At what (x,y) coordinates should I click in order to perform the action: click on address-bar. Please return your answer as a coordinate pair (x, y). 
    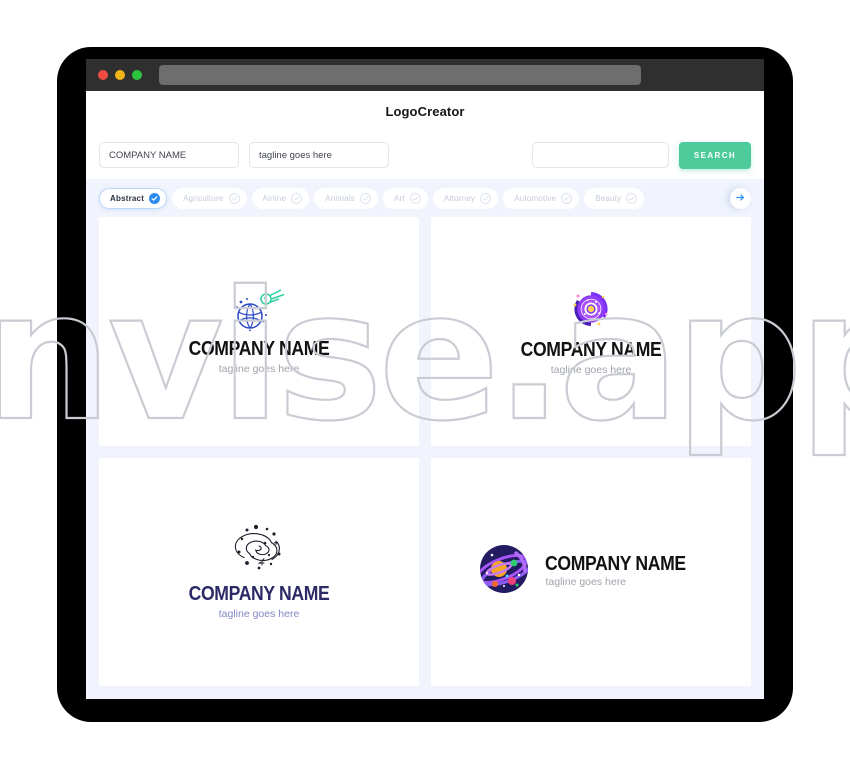
    Looking at the image, I should click on (400, 75).